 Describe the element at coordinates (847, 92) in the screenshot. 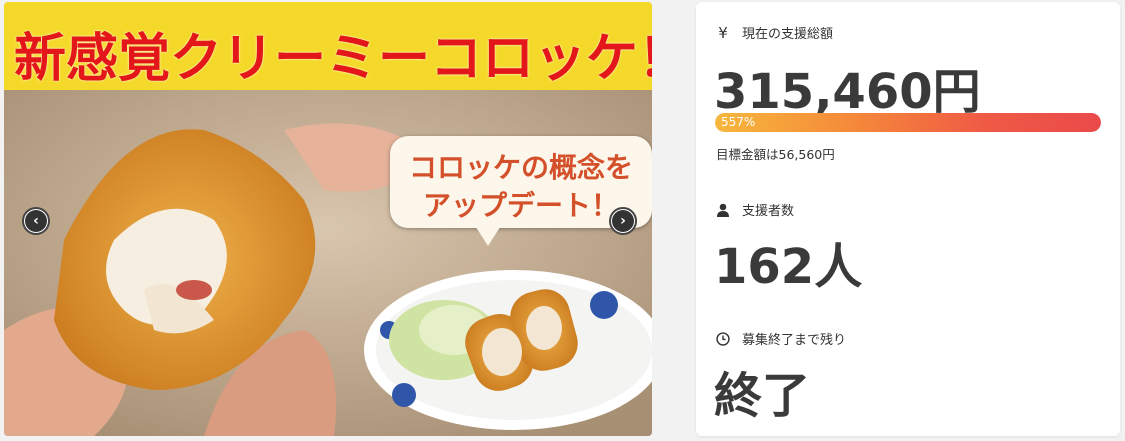

I see `total-amount-value: 315,460円` at that location.